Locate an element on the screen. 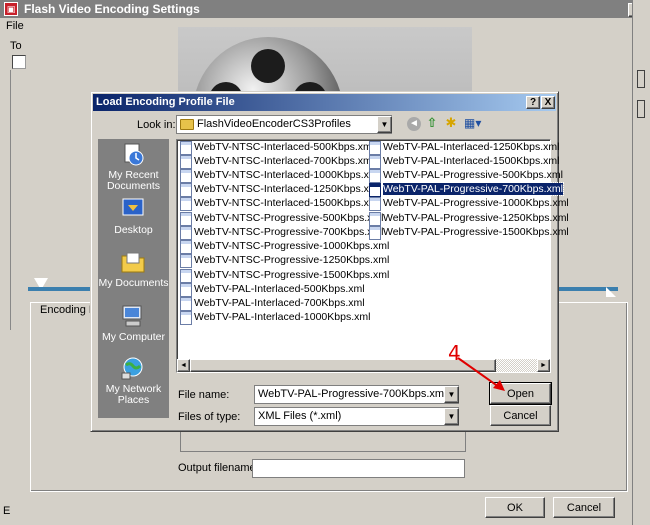 This screenshot has height=525, width=650. files-of-type-label: Files of type: is located at coordinates (209, 417).